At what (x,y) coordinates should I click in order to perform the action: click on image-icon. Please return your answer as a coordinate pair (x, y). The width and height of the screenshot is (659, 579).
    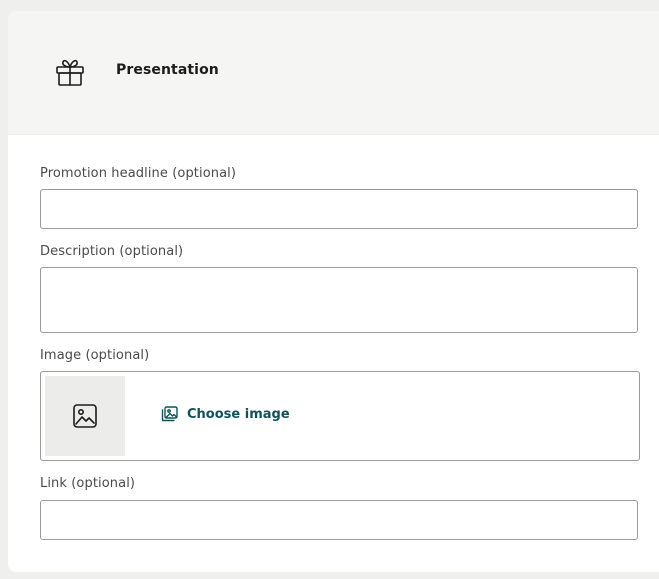
    Looking at the image, I should click on (85, 416).